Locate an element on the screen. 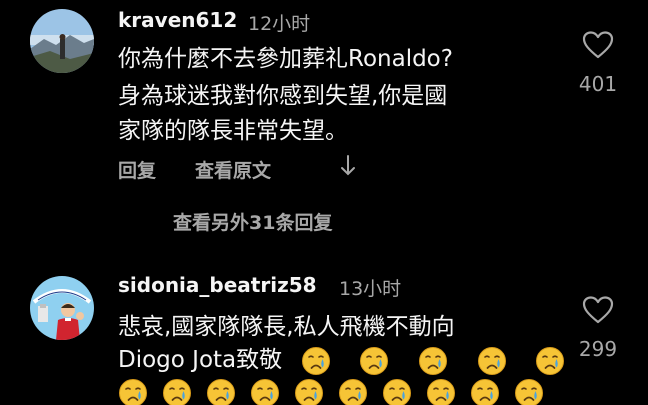  comment-text: Diogo Jota致敬 is located at coordinates (200, 360).